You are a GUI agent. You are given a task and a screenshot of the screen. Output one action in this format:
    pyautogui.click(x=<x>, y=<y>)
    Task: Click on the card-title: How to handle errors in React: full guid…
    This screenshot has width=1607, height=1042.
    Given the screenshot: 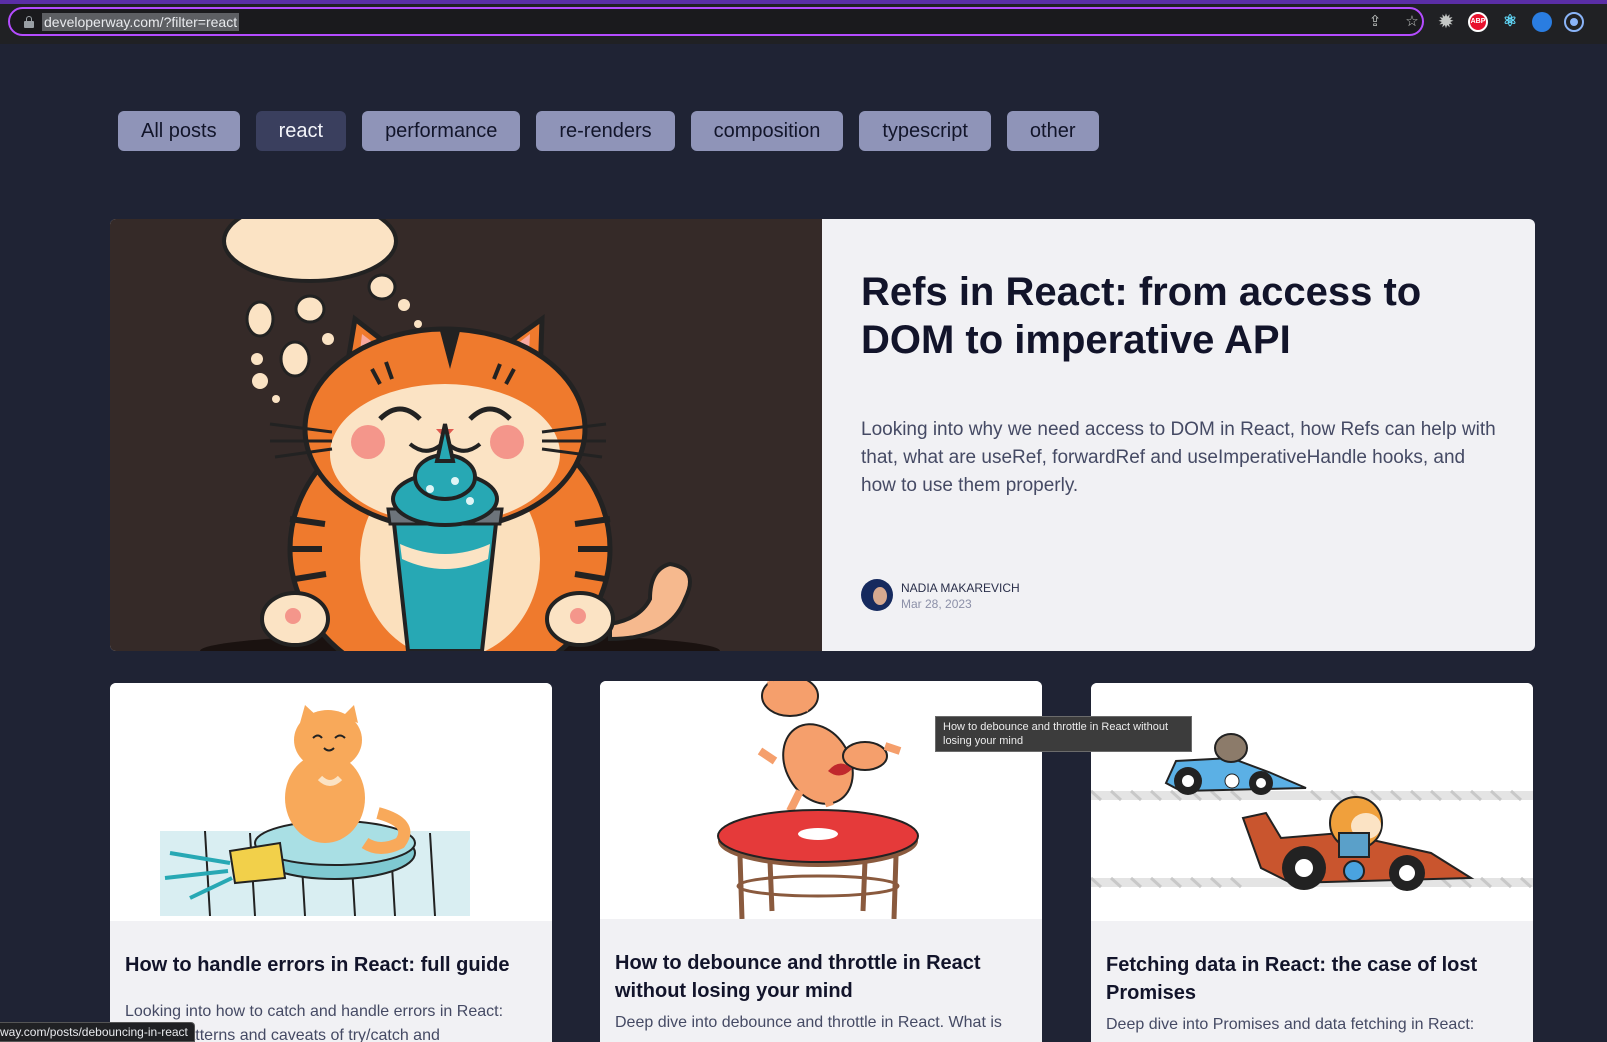 What is the action you would take?
    pyautogui.click(x=331, y=965)
    